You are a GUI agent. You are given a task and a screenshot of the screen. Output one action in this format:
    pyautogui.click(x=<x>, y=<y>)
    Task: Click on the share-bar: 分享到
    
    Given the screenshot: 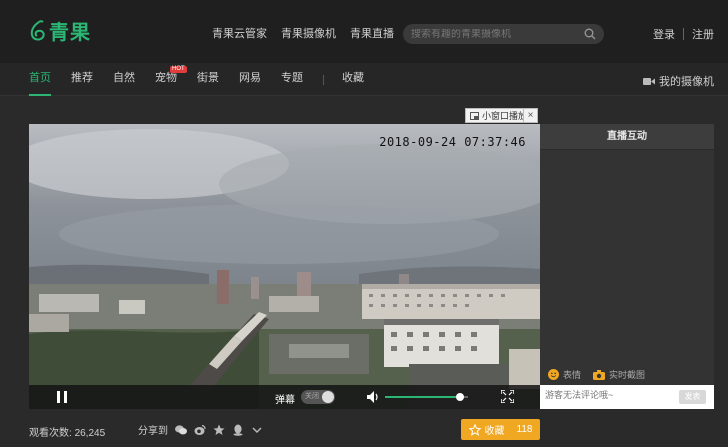 What is the action you would take?
    pyautogui.click(x=200, y=429)
    